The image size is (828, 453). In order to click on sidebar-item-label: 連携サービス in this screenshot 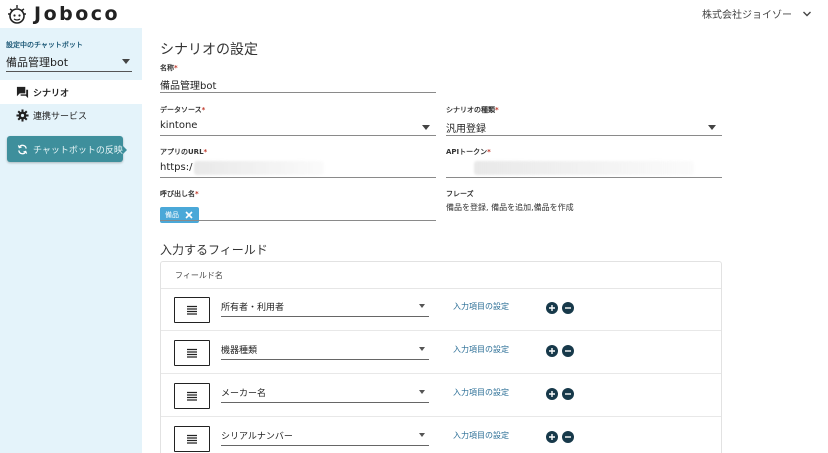, I will do `click(60, 116)`.